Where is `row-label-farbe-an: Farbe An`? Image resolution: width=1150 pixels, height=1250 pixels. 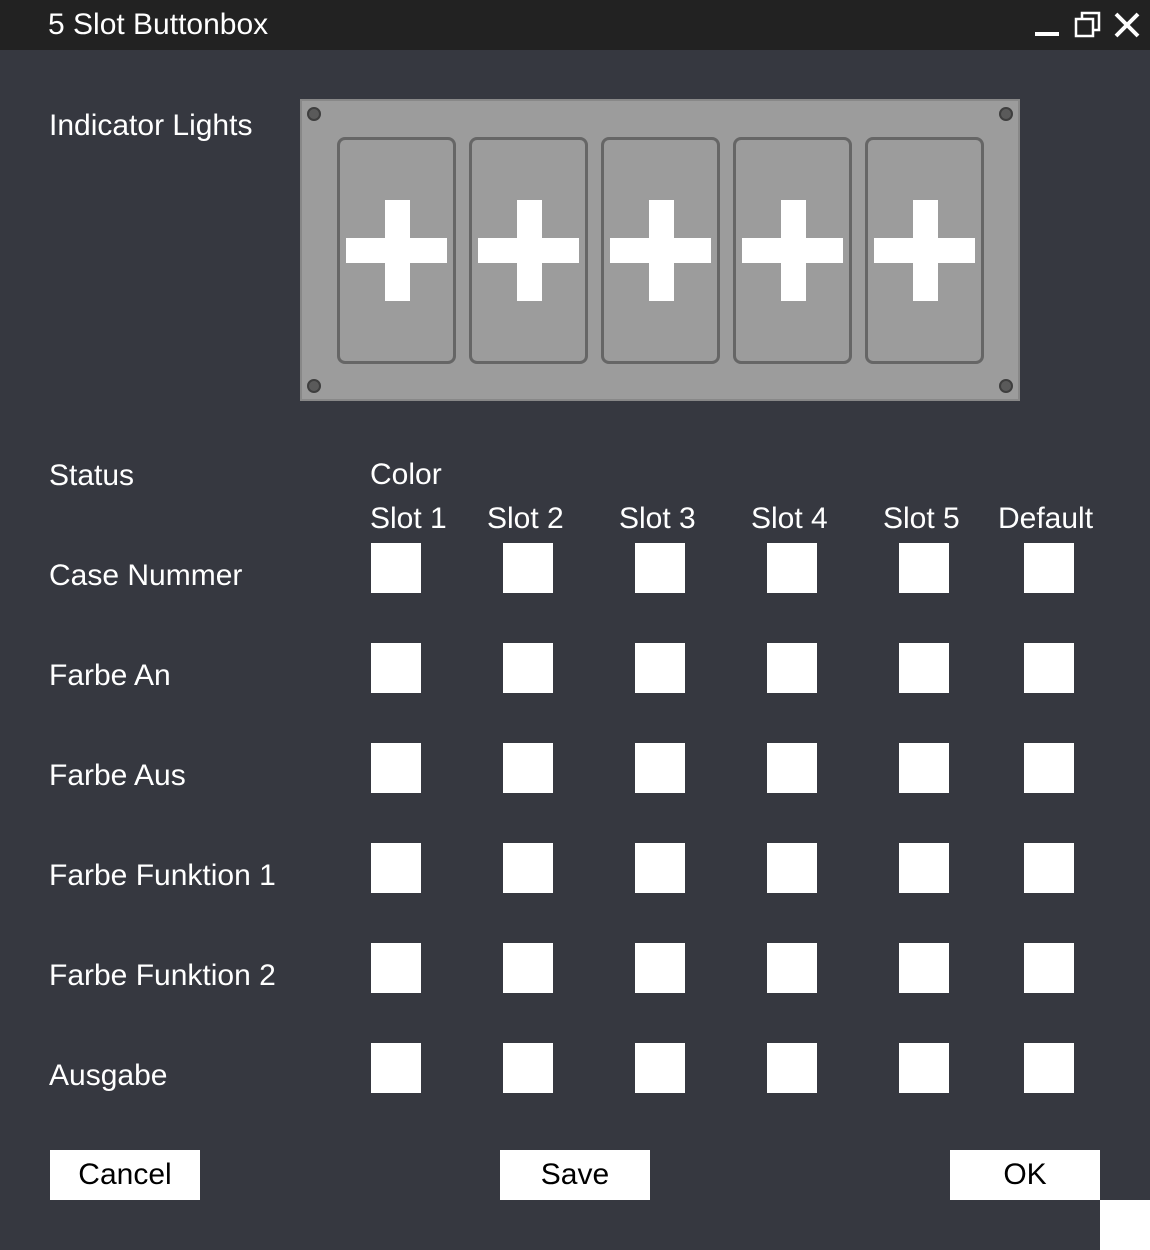 row-label-farbe-an: Farbe An is located at coordinates (110, 675).